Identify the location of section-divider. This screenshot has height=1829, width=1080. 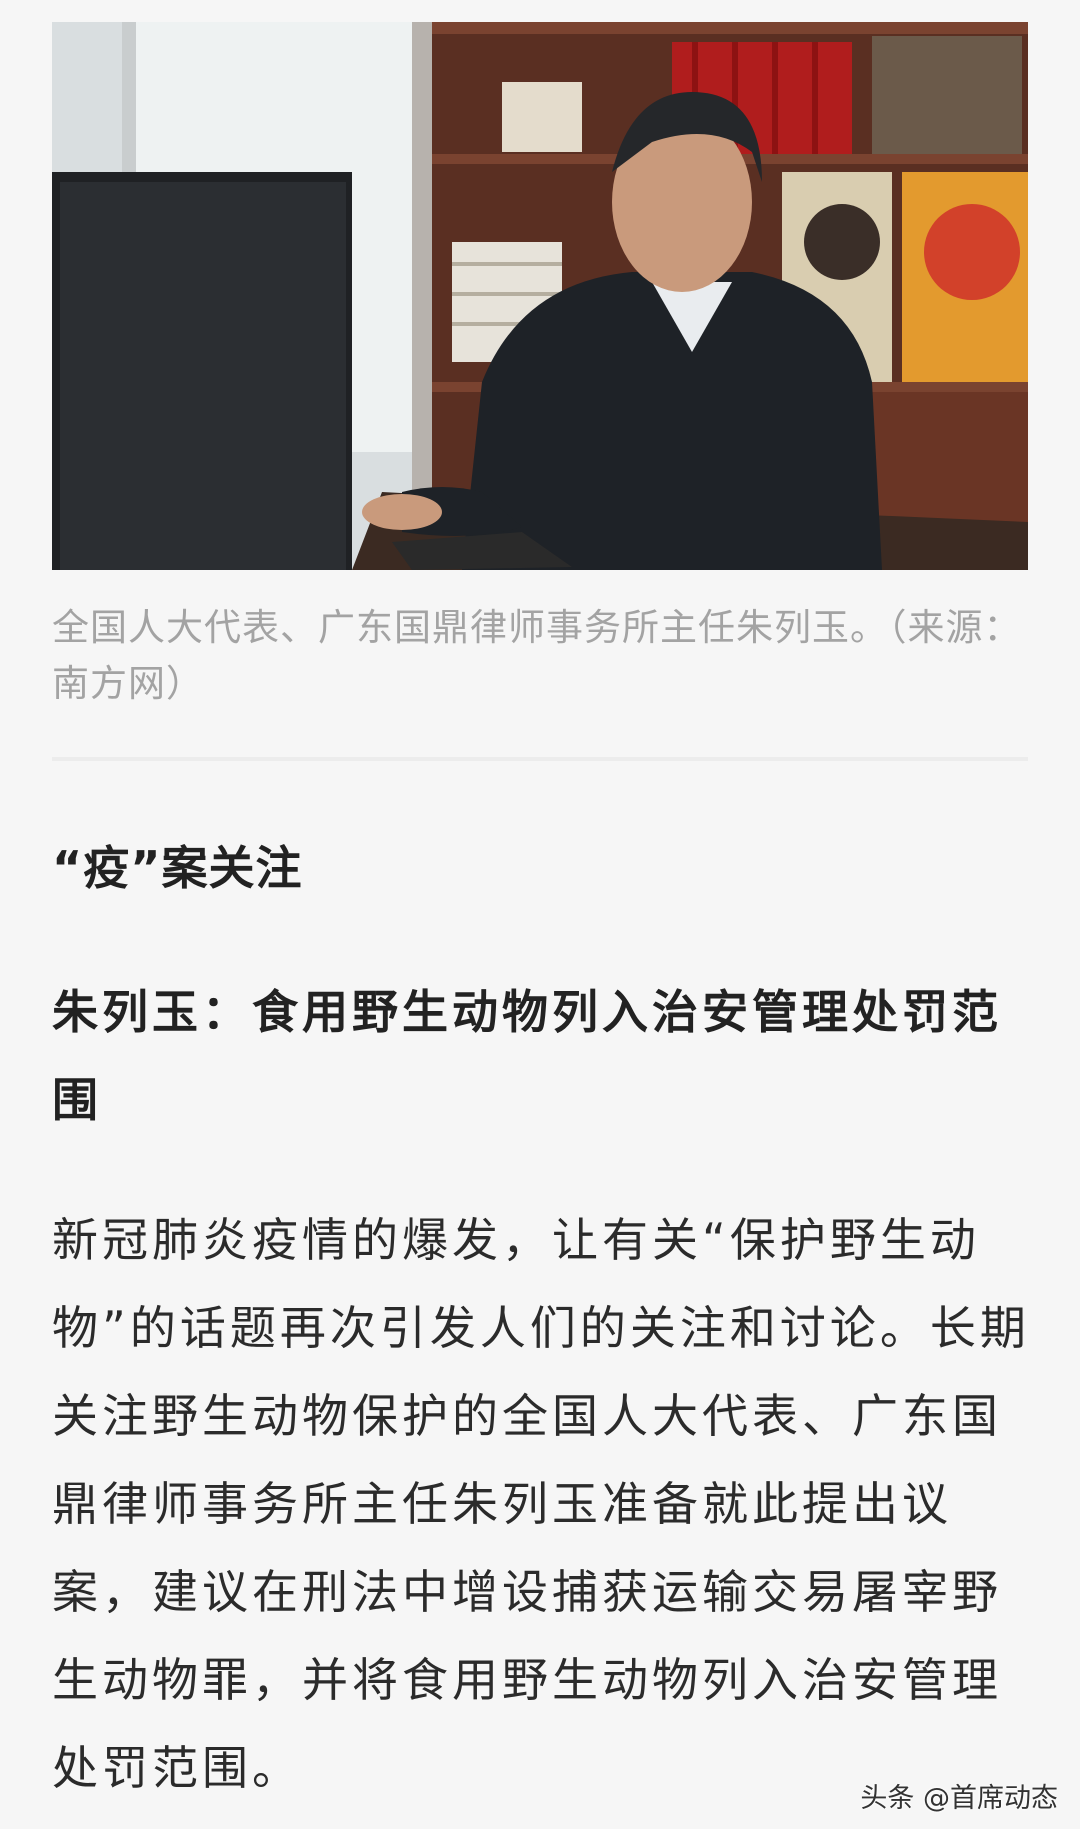
(540, 759).